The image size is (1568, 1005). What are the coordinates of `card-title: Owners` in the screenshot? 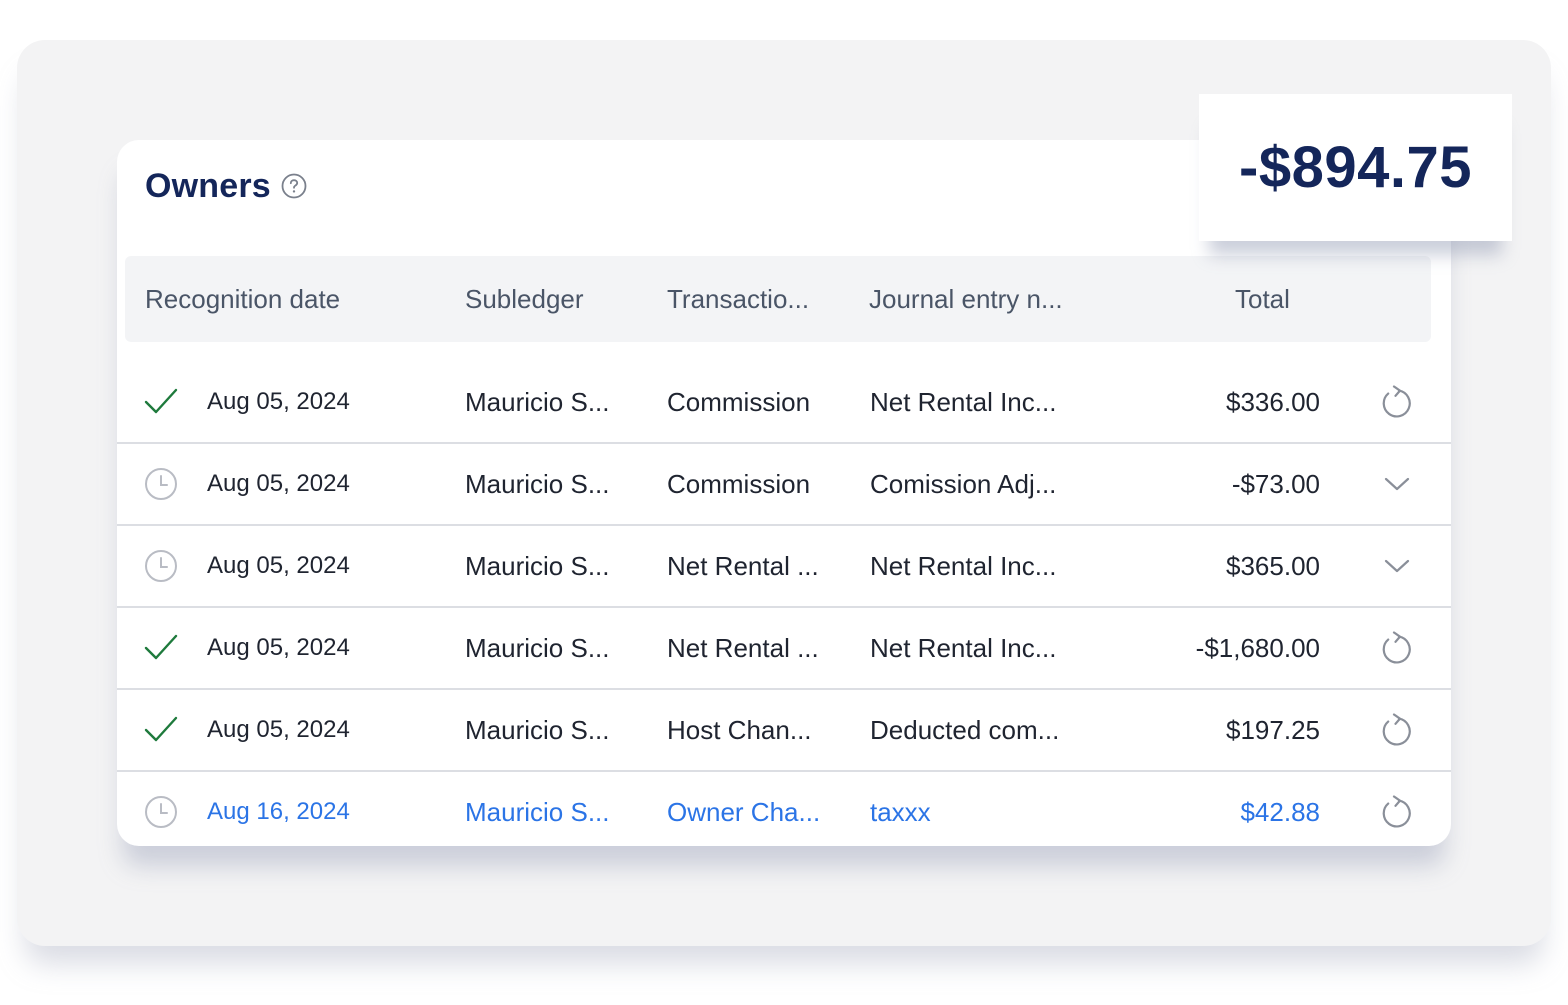 It's located at (208, 185).